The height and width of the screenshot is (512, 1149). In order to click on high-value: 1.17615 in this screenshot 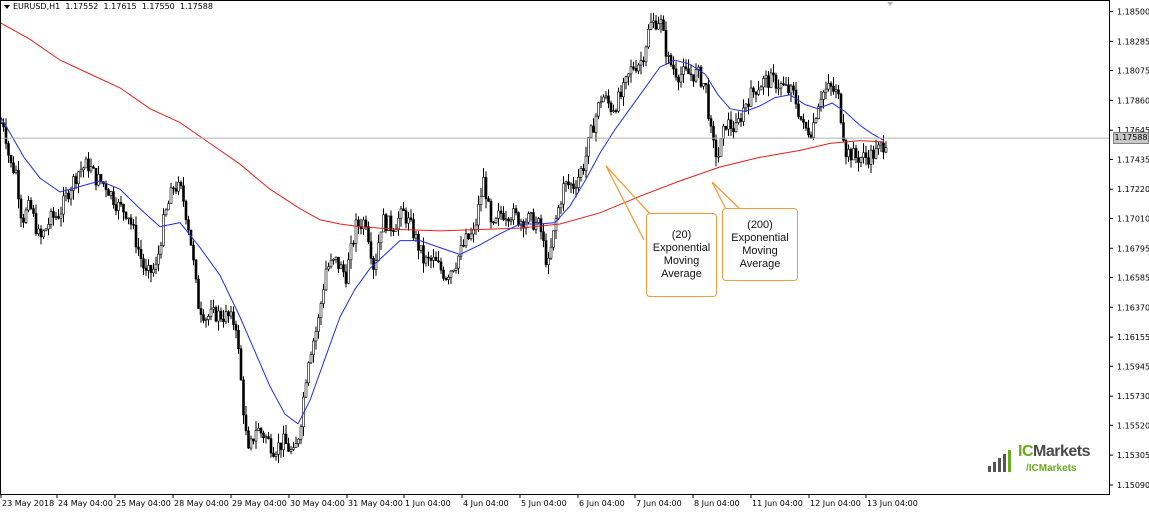, I will do `click(120, 6)`.